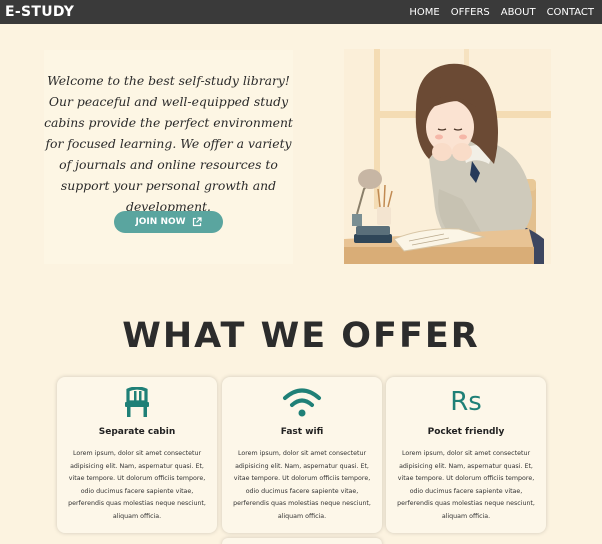 Image resolution: width=602 pixels, height=544 pixels. Describe the element at coordinates (570, 12) in the screenshot. I see `nav-link-contact: CONTACT` at that location.